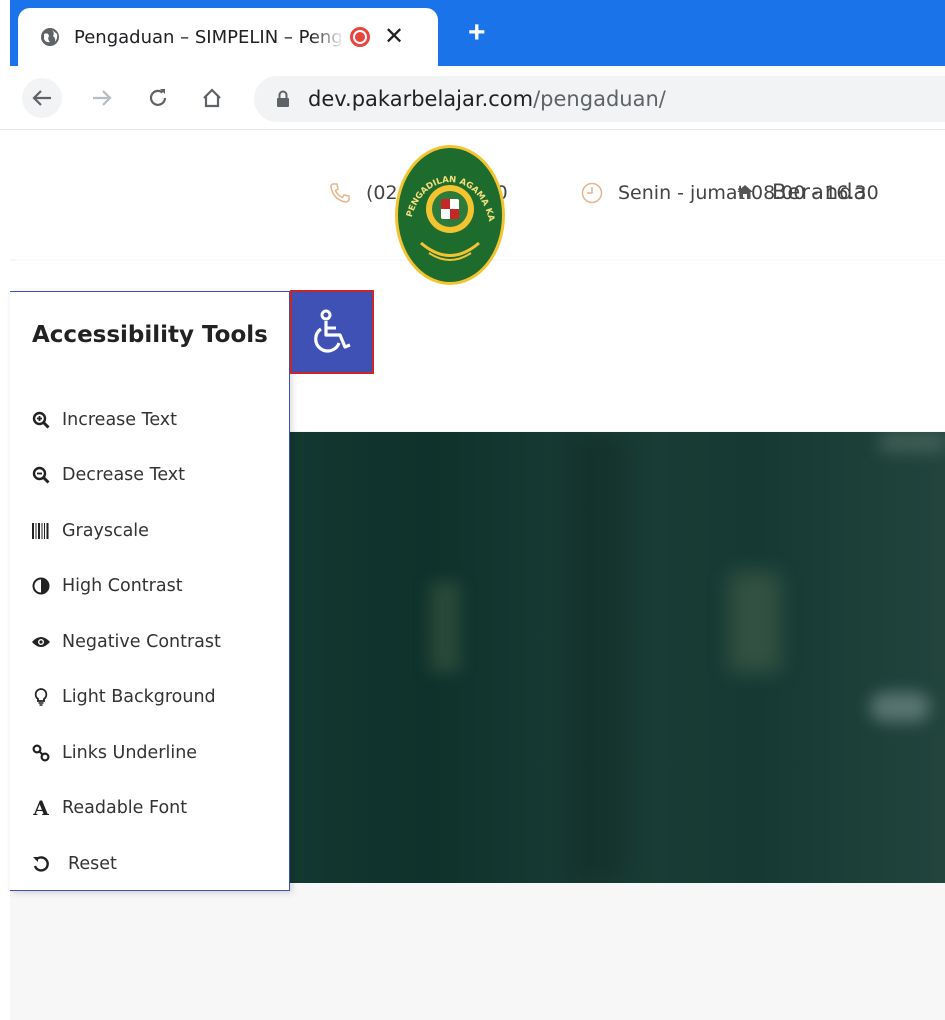 Image resolution: width=945 pixels, height=1020 pixels. I want to click on clock-icon, so click(592, 193).